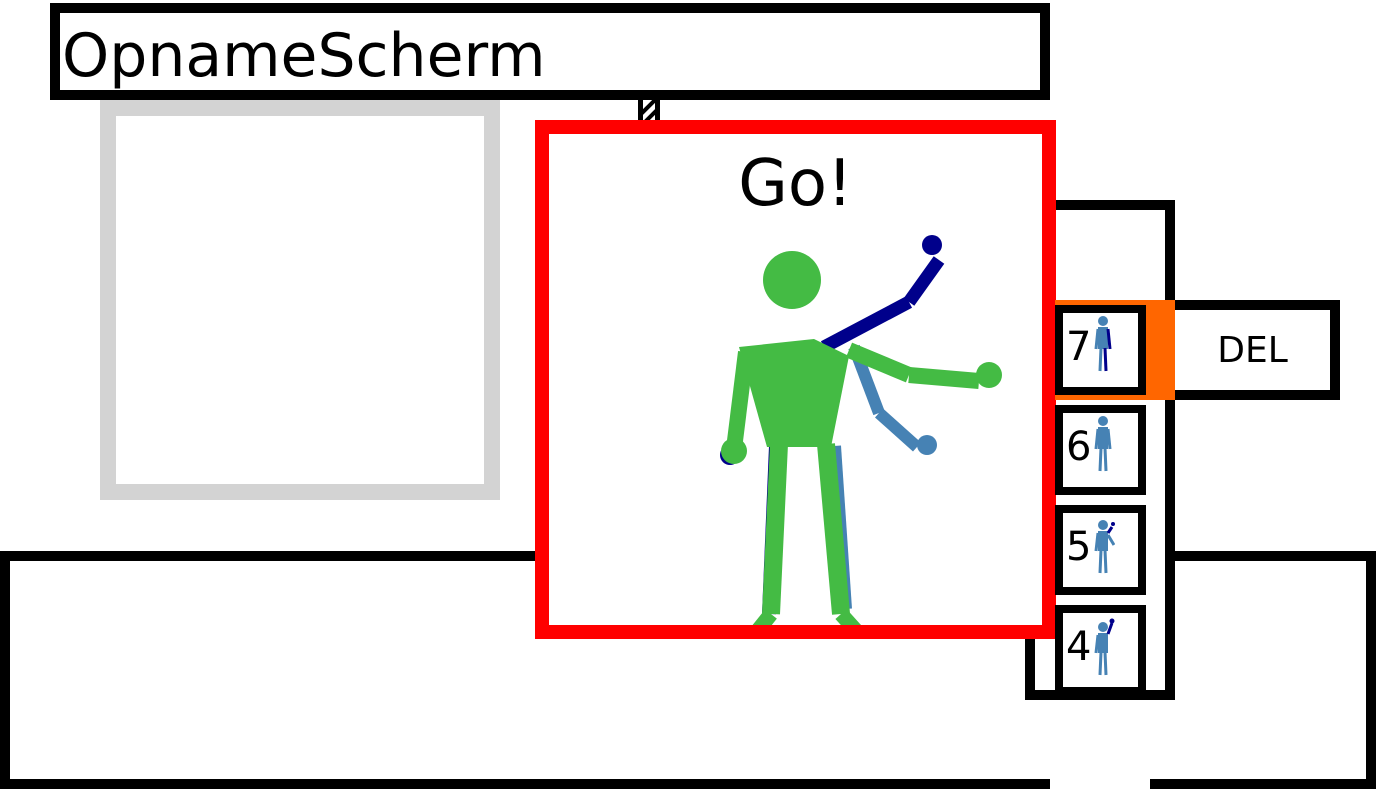  Describe the element at coordinates (550, 51) in the screenshot. I see `title-bar: OpnameScherm` at that location.